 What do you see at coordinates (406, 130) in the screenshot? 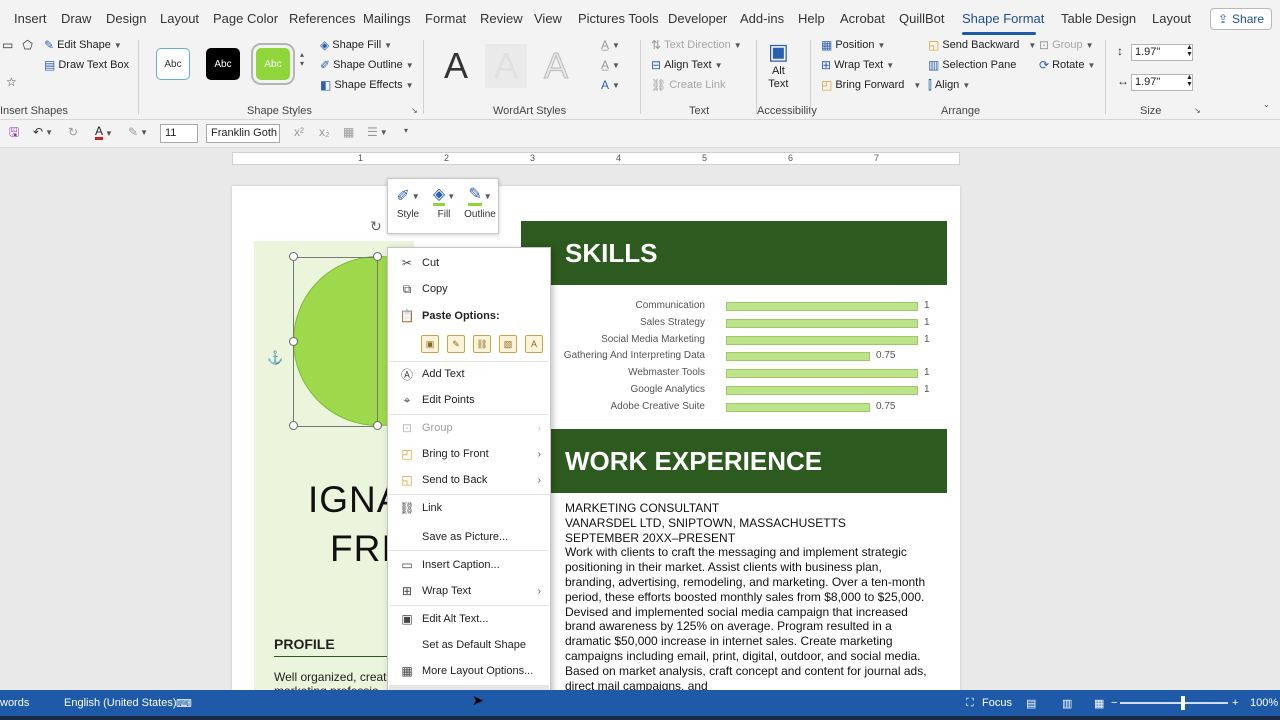
I see `customize-qat-button: ▾` at bounding box center [406, 130].